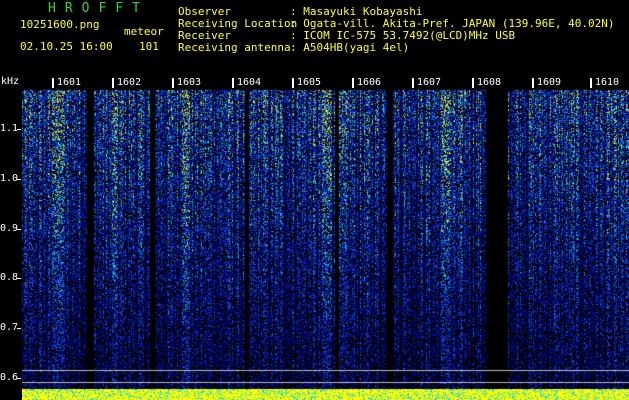  What do you see at coordinates (429, 82) in the screenshot?
I see `minute-label: 1607` at bounding box center [429, 82].